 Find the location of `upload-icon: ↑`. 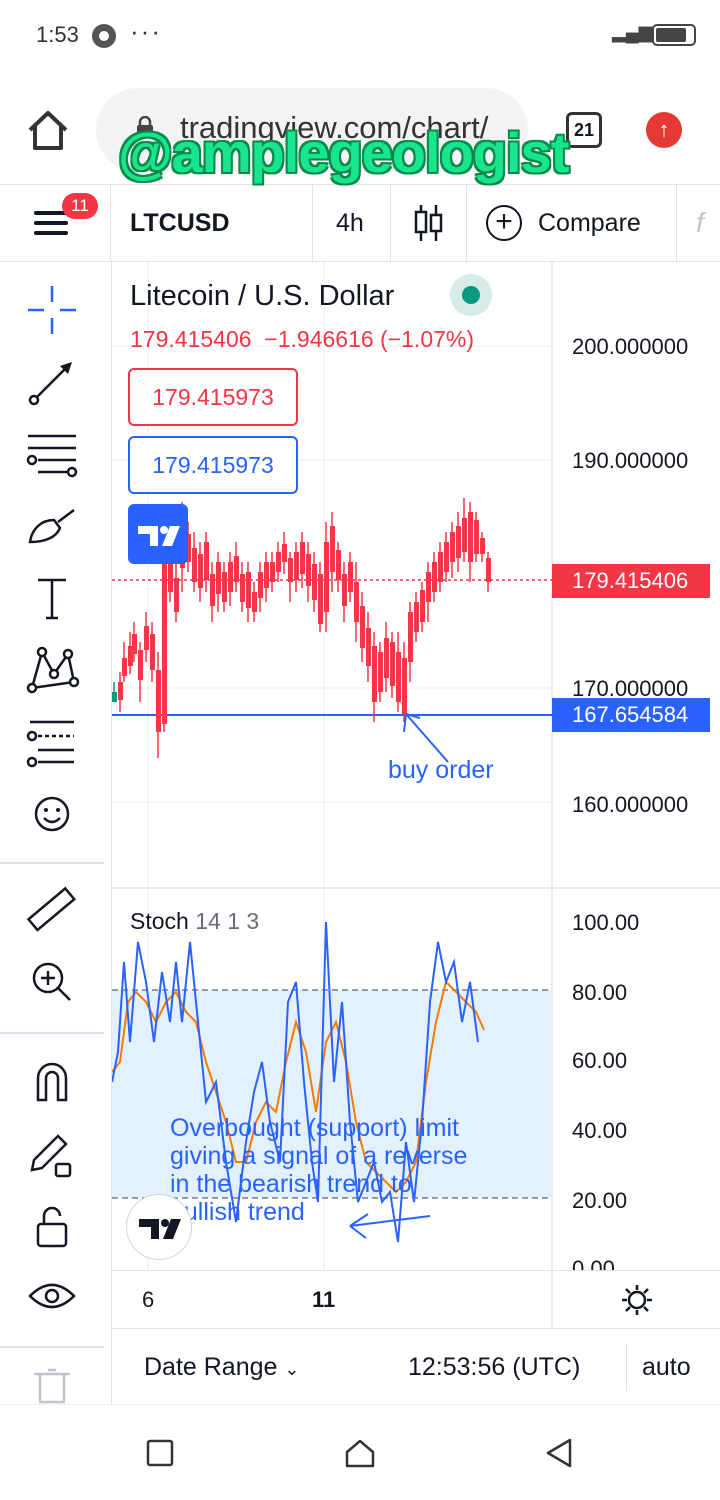

upload-icon: ↑ is located at coordinates (664, 130).